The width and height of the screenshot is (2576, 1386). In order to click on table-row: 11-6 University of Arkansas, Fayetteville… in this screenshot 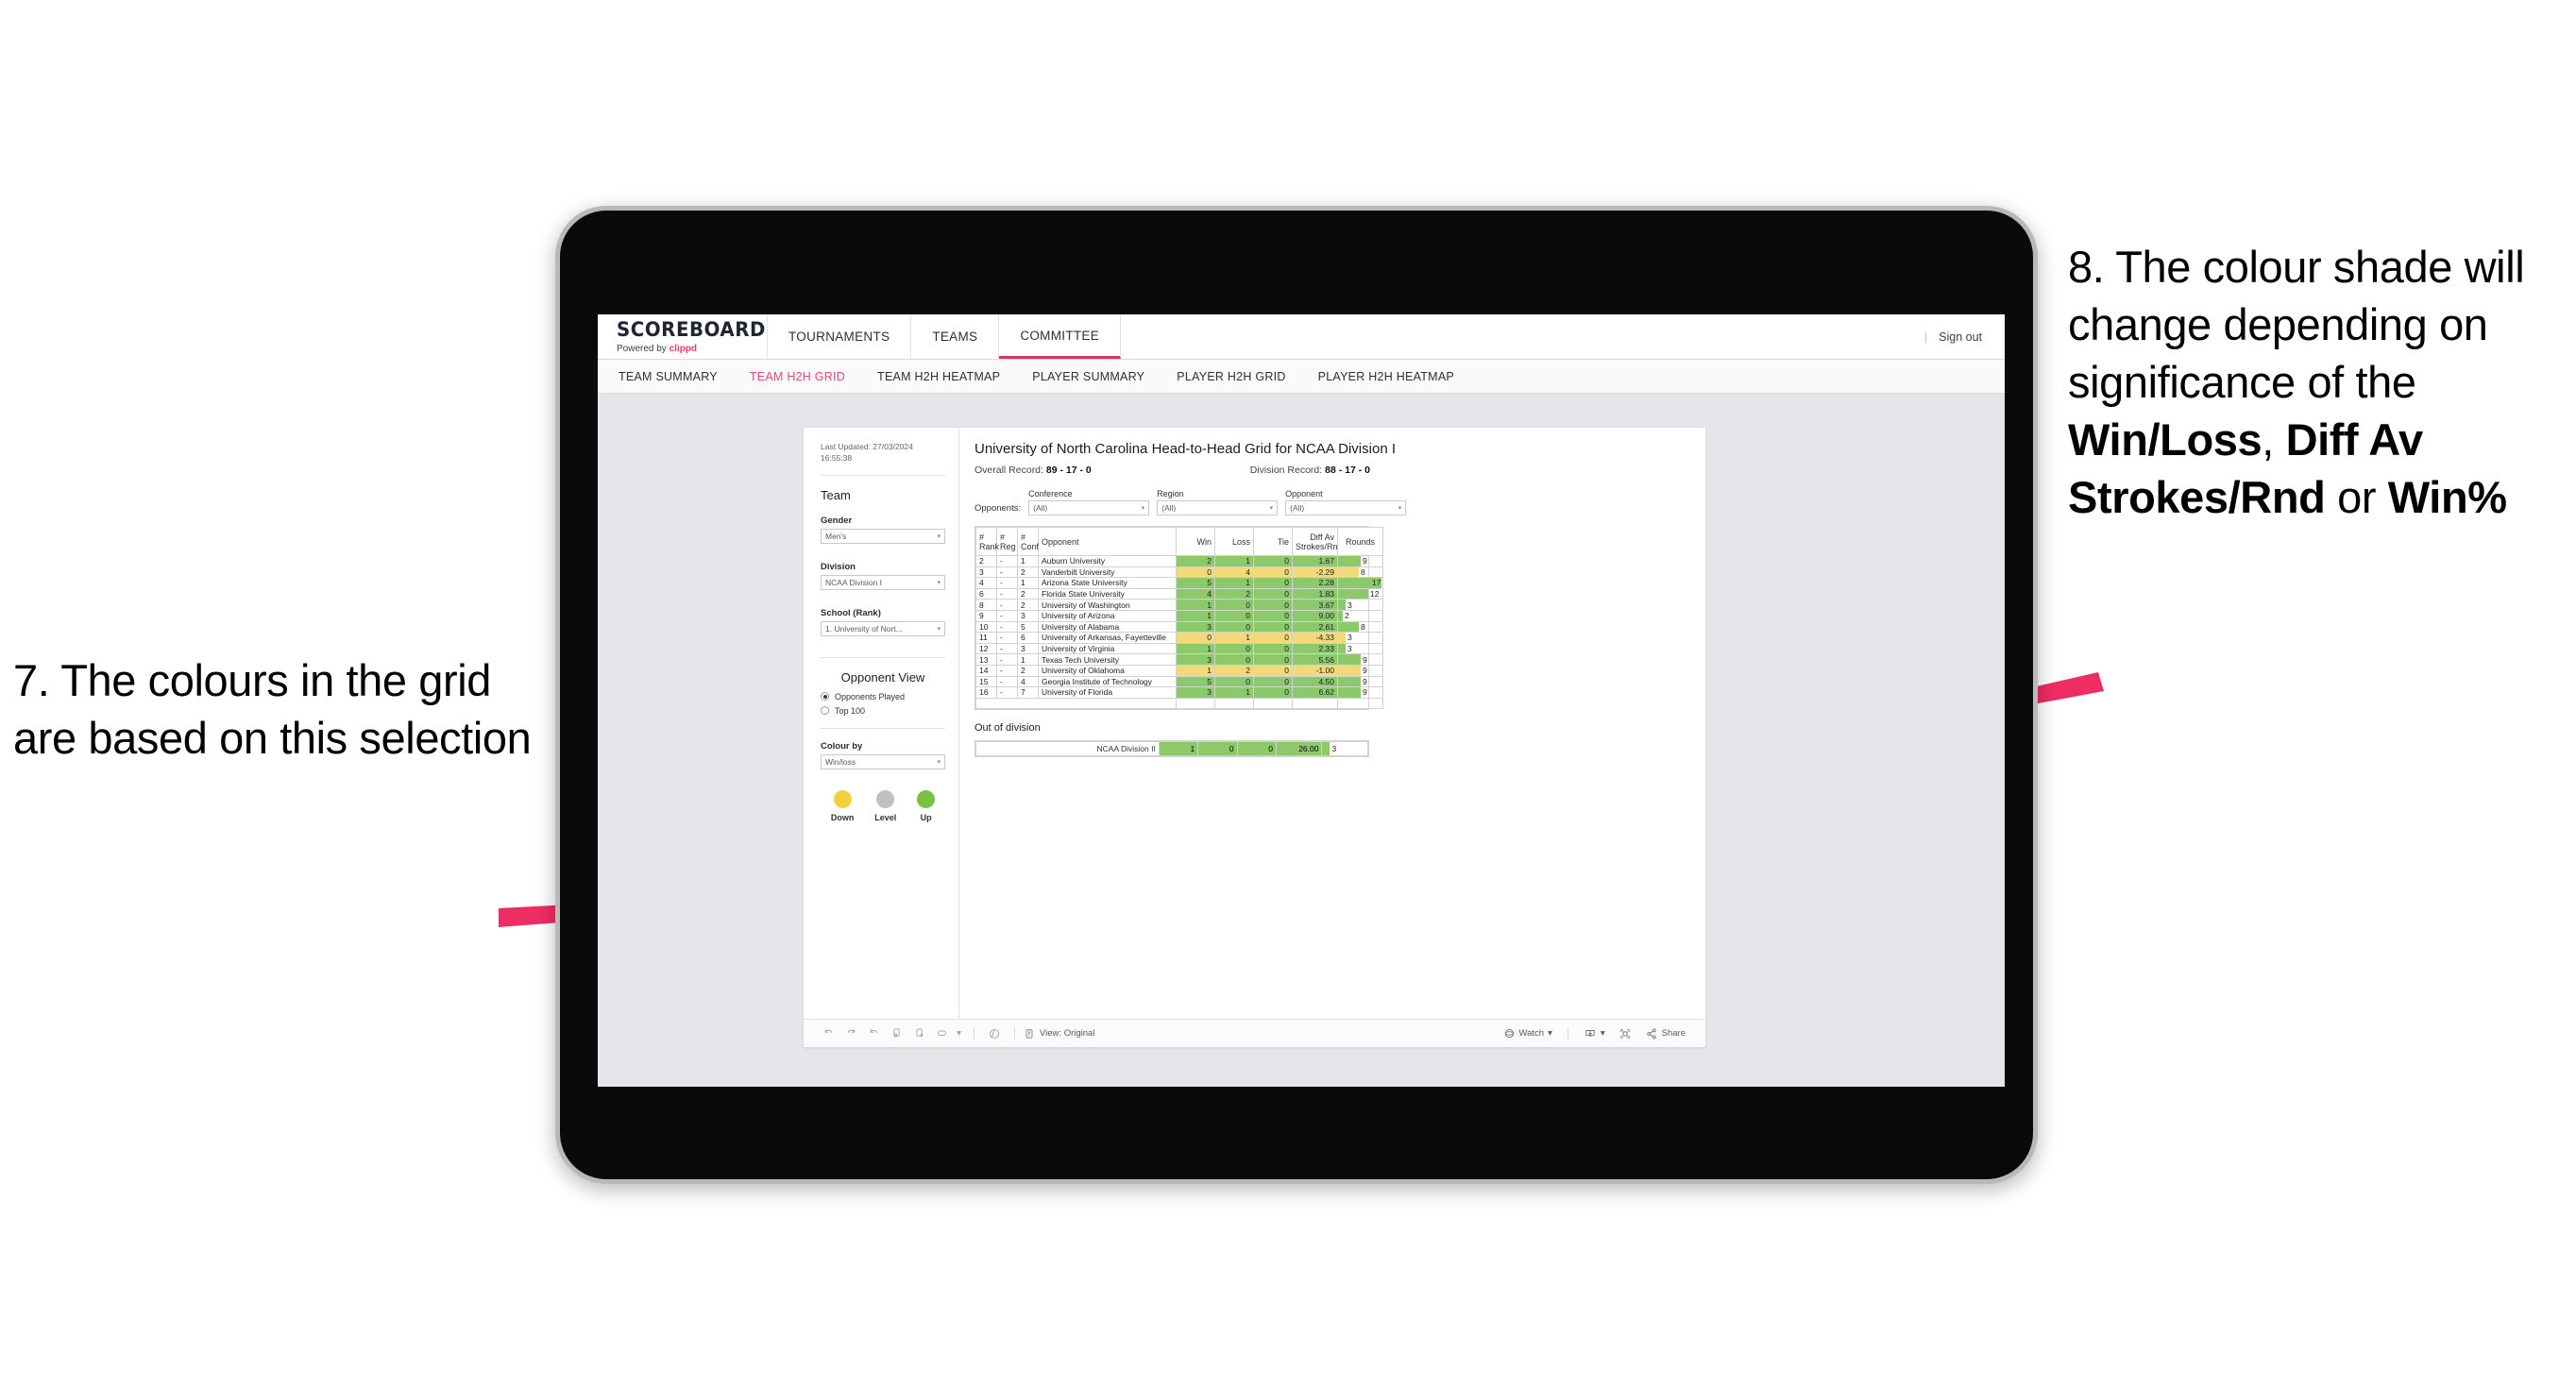, I will do `click(1179, 638)`.